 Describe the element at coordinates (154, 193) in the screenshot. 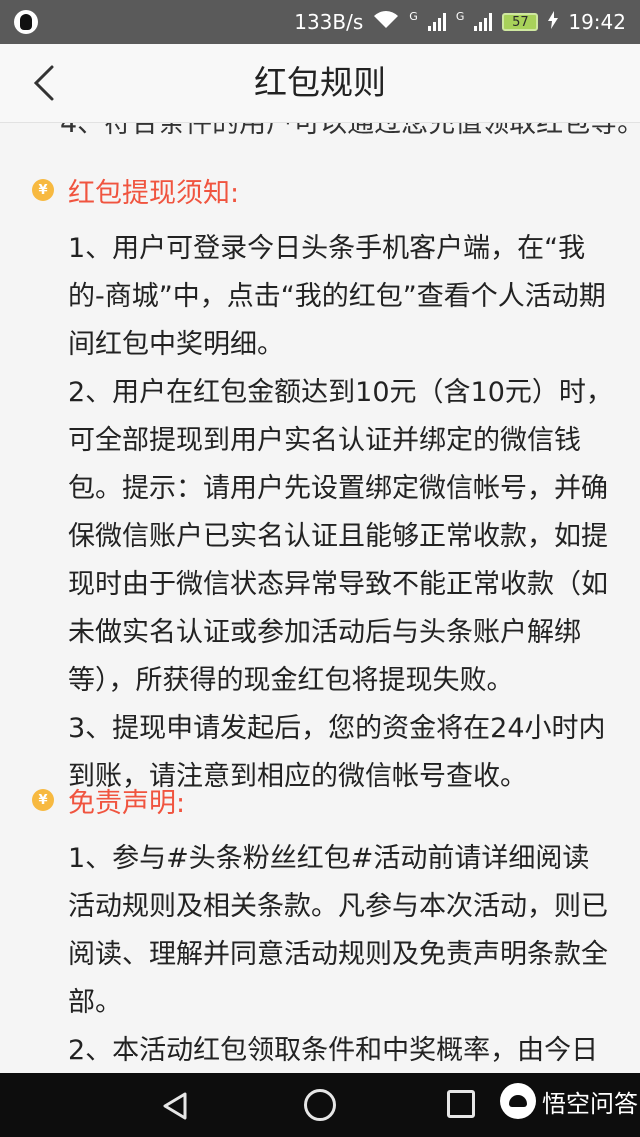

I see `section-title: 红包提现须知:` at that location.